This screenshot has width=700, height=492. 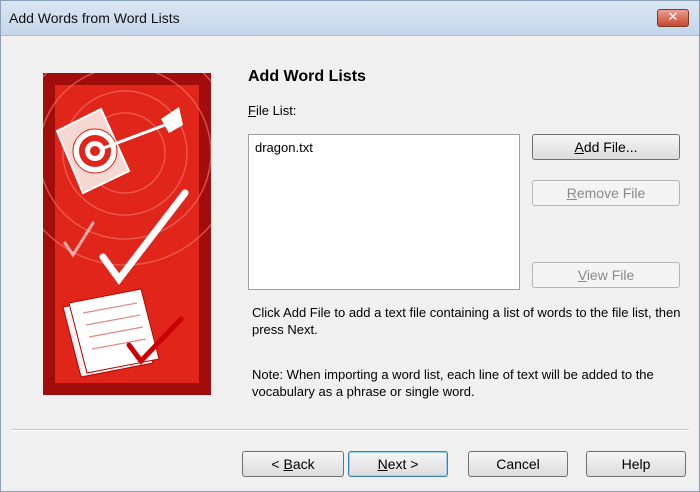 What do you see at coordinates (571, 193) in the screenshot?
I see `remove-file-mnemonic: R` at bounding box center [571, 193].